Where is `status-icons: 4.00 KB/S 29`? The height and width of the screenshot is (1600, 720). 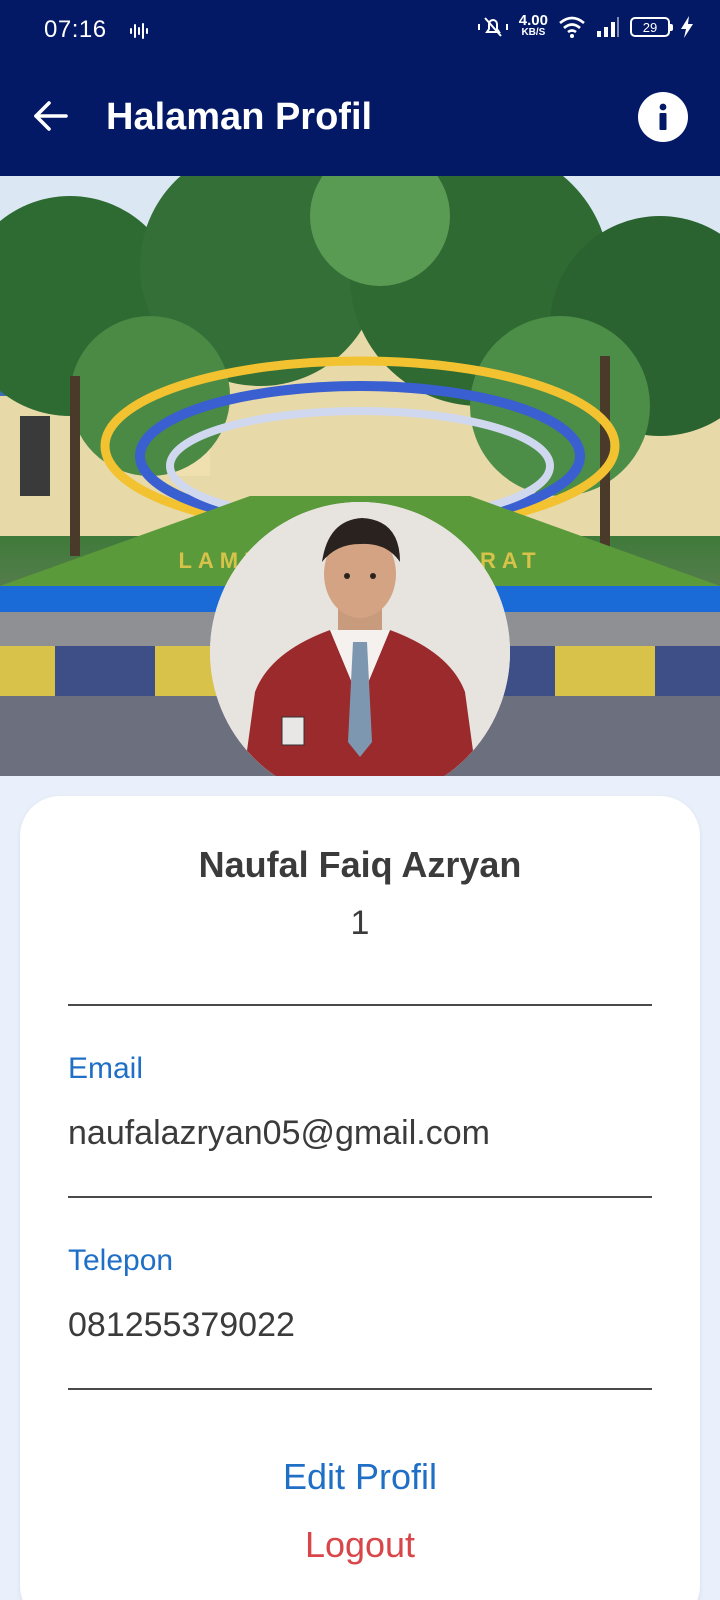 status-icons: 4.00 KB/S 29 is located at coordinates (585, 26).